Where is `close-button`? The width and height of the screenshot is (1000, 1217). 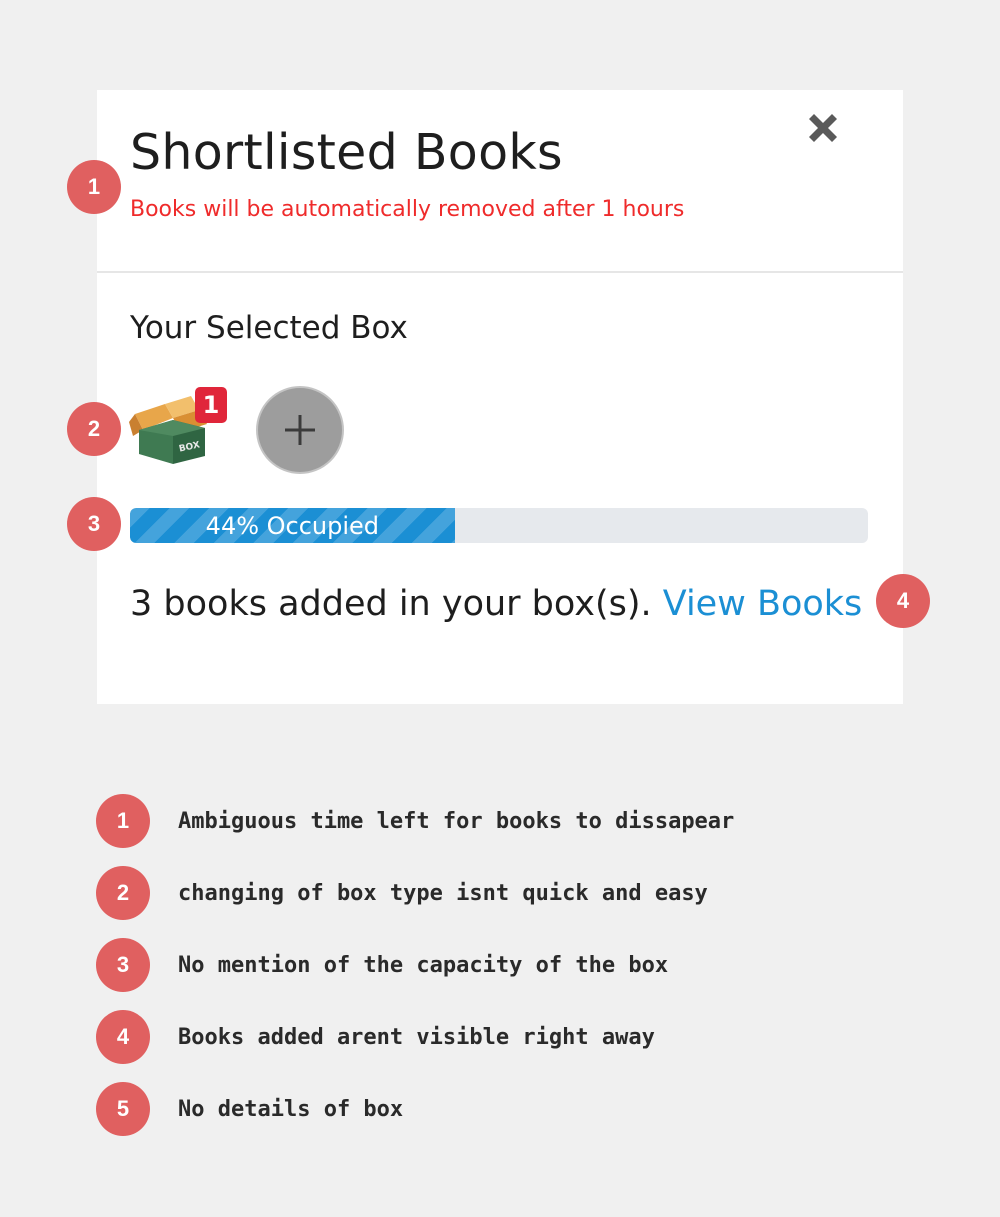
close-button is located at coordinates (823, 128).